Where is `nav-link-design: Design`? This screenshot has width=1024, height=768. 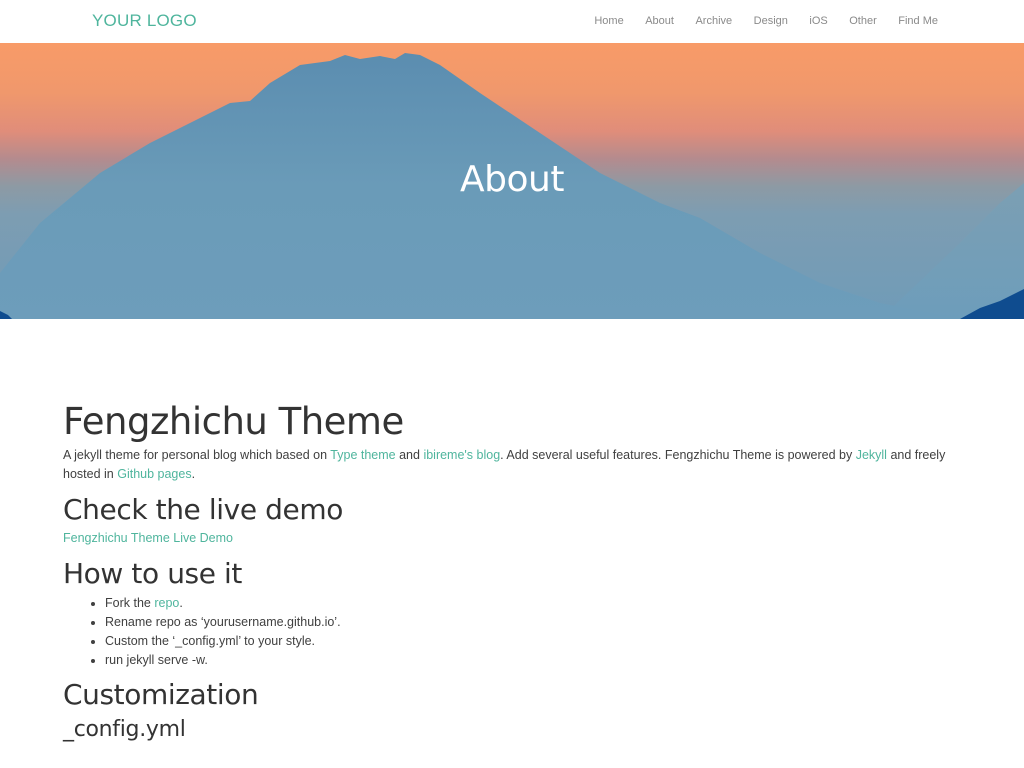 nav-link-design: Design is located at coordinates (771, 21).